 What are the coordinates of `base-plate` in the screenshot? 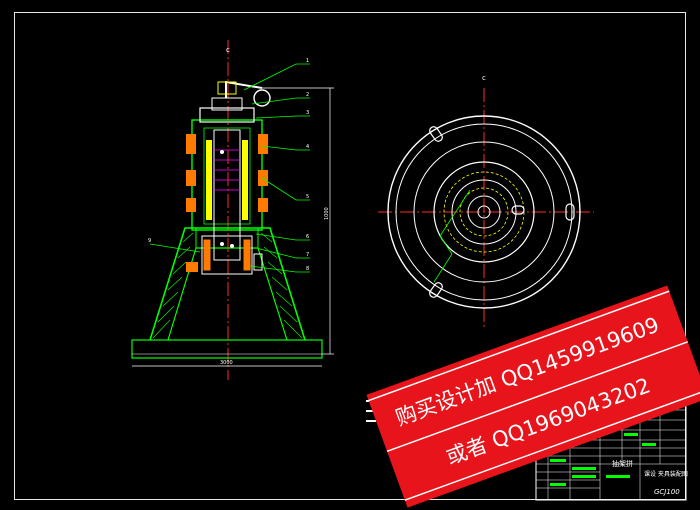 It's located at (227, 349).